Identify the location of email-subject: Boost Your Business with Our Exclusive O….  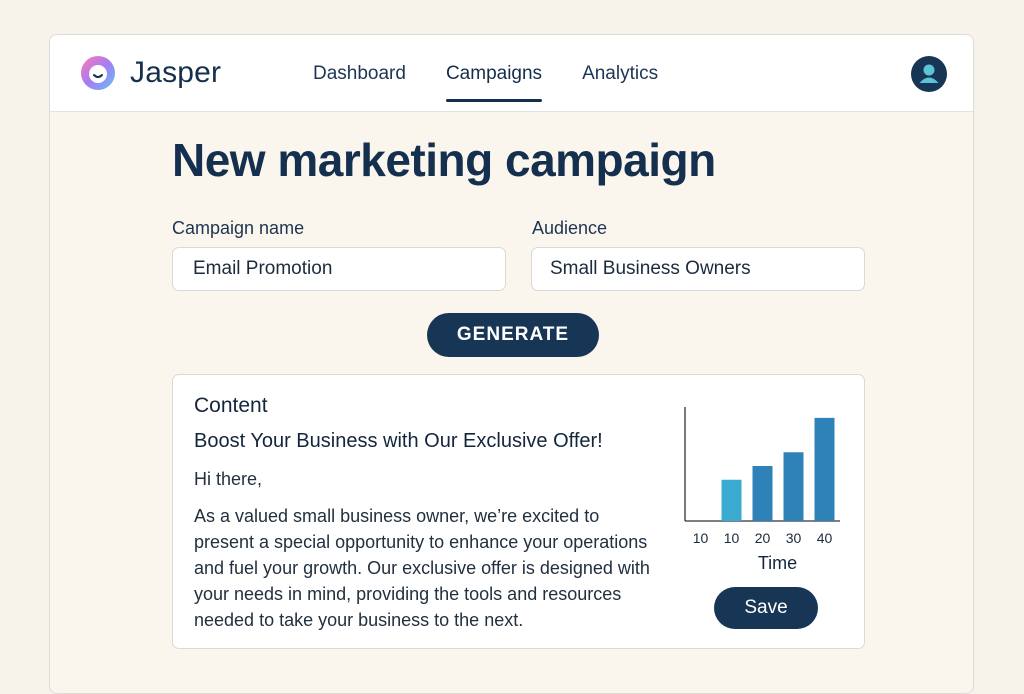
(398, 441).